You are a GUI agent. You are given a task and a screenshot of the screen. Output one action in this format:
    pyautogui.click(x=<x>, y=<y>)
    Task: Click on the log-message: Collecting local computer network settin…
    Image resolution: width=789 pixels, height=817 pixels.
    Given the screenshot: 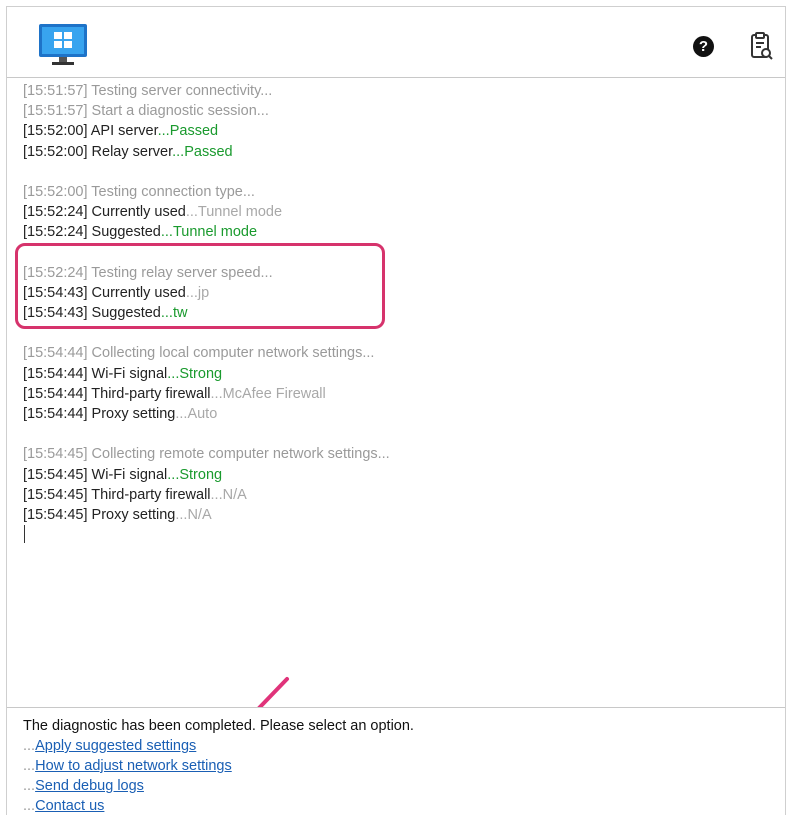 What is the action you would take?
    pyautogui.click(x=233, y=353)
    